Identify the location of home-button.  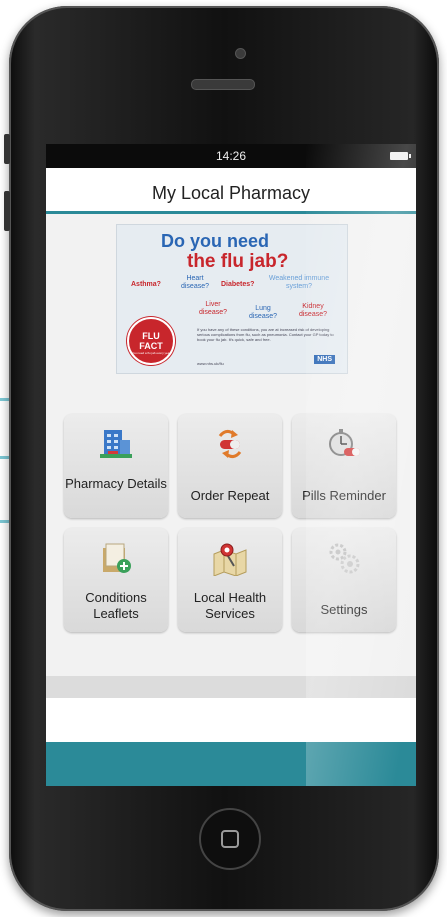
(230, 839).